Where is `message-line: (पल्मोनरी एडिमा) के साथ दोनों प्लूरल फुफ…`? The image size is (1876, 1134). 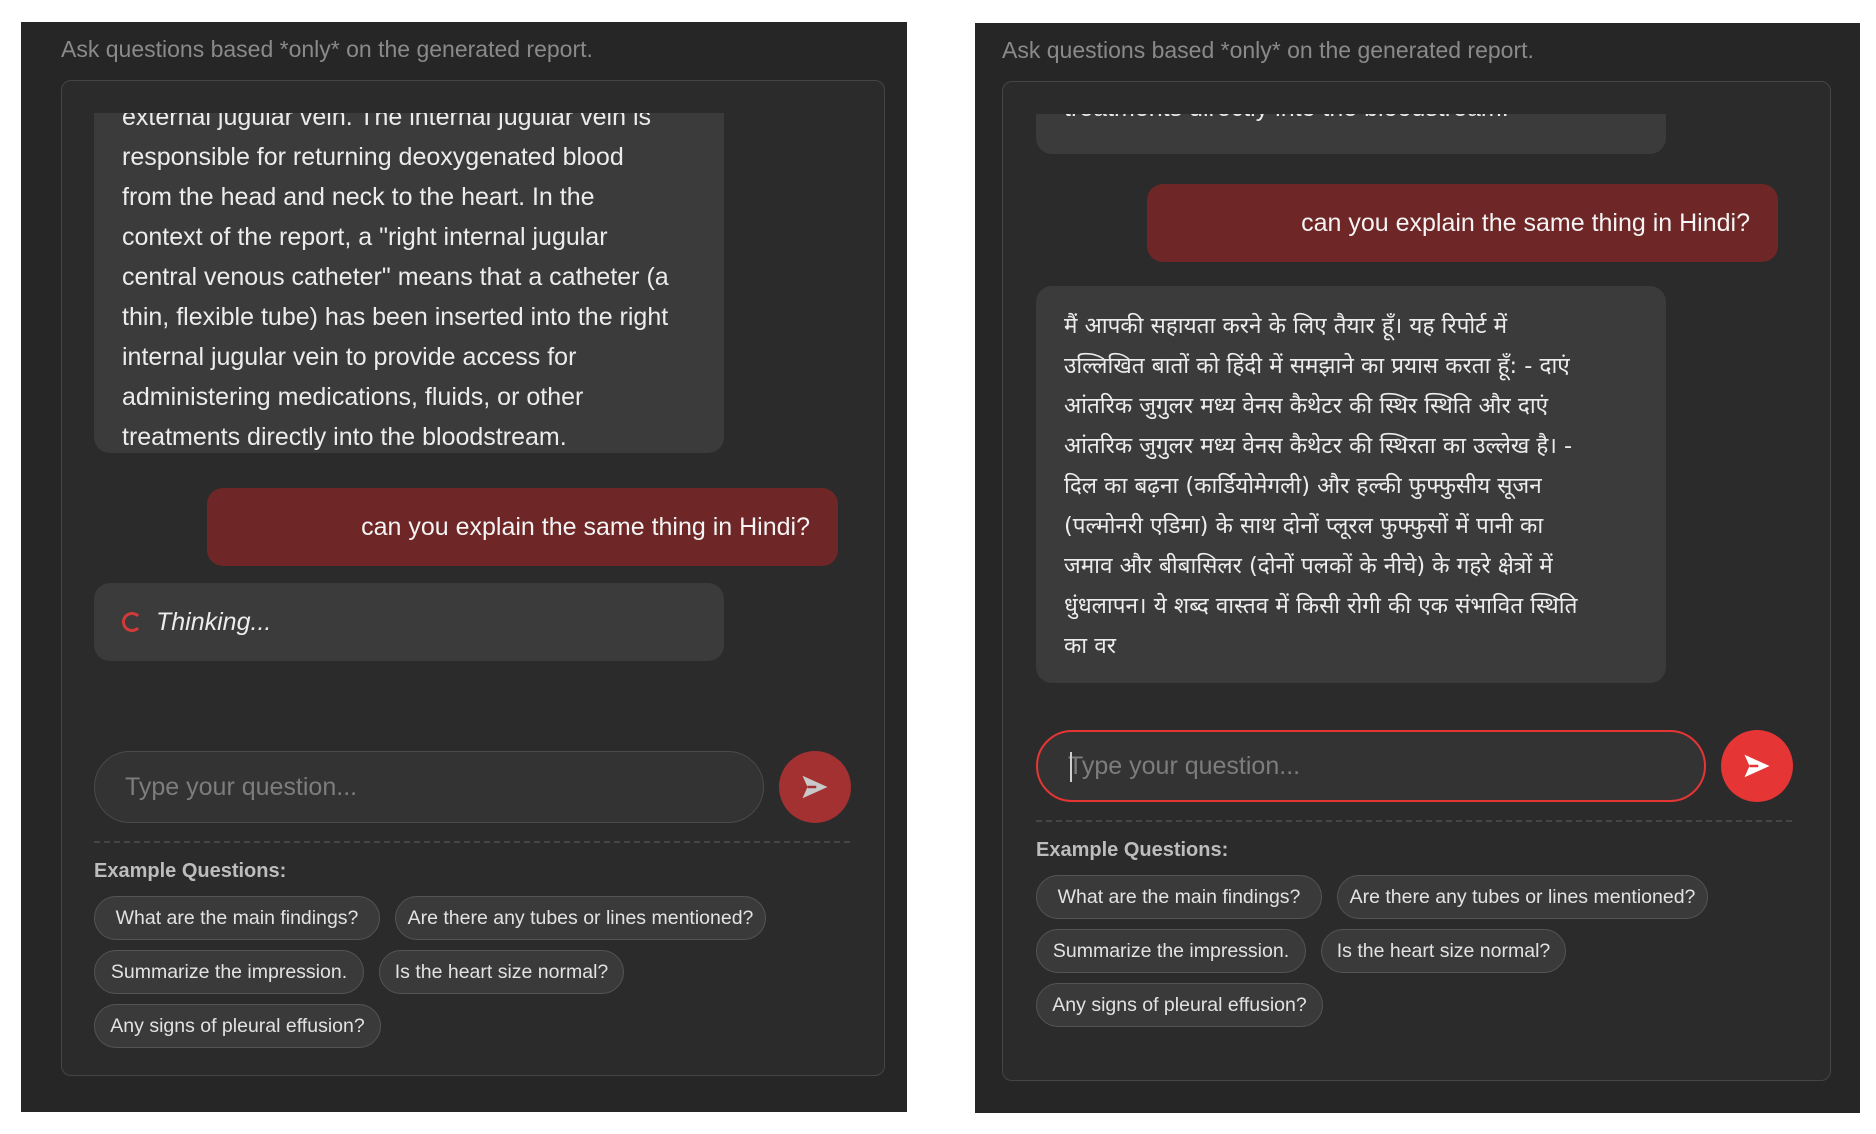
message-line: (पल्मोनरी एडिमा) के साथ दोनों प्लूरल फुफ… is located at coordinates (1304, 526).